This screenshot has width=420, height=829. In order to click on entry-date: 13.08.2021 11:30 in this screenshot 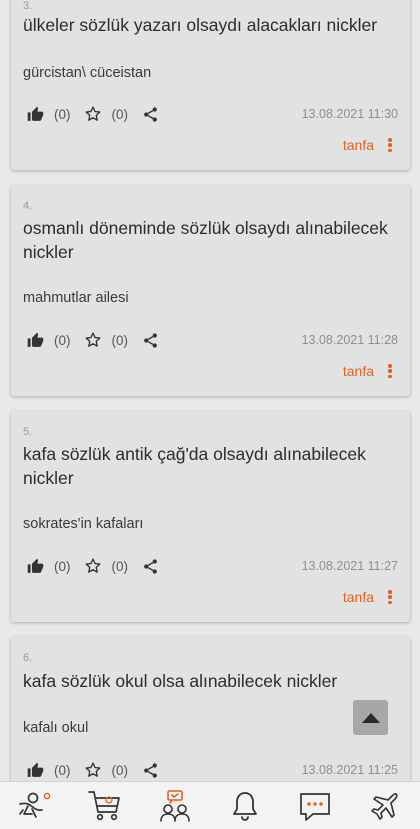, I will do `click(349, 114)`.